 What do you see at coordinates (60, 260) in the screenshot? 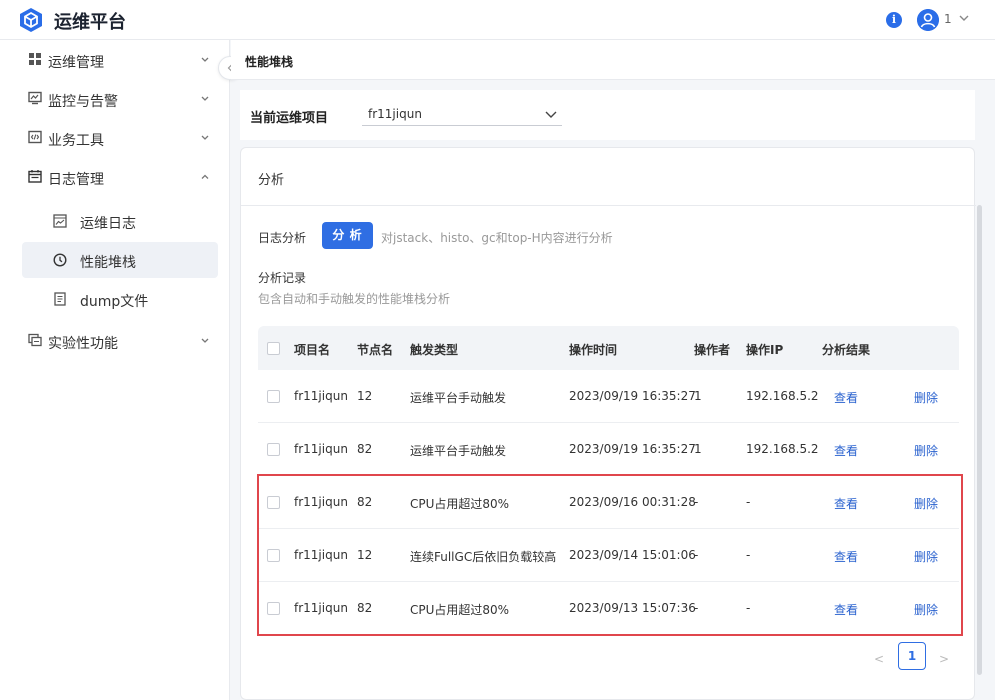
I see `clock-icon` at bounding box center [60, 260].